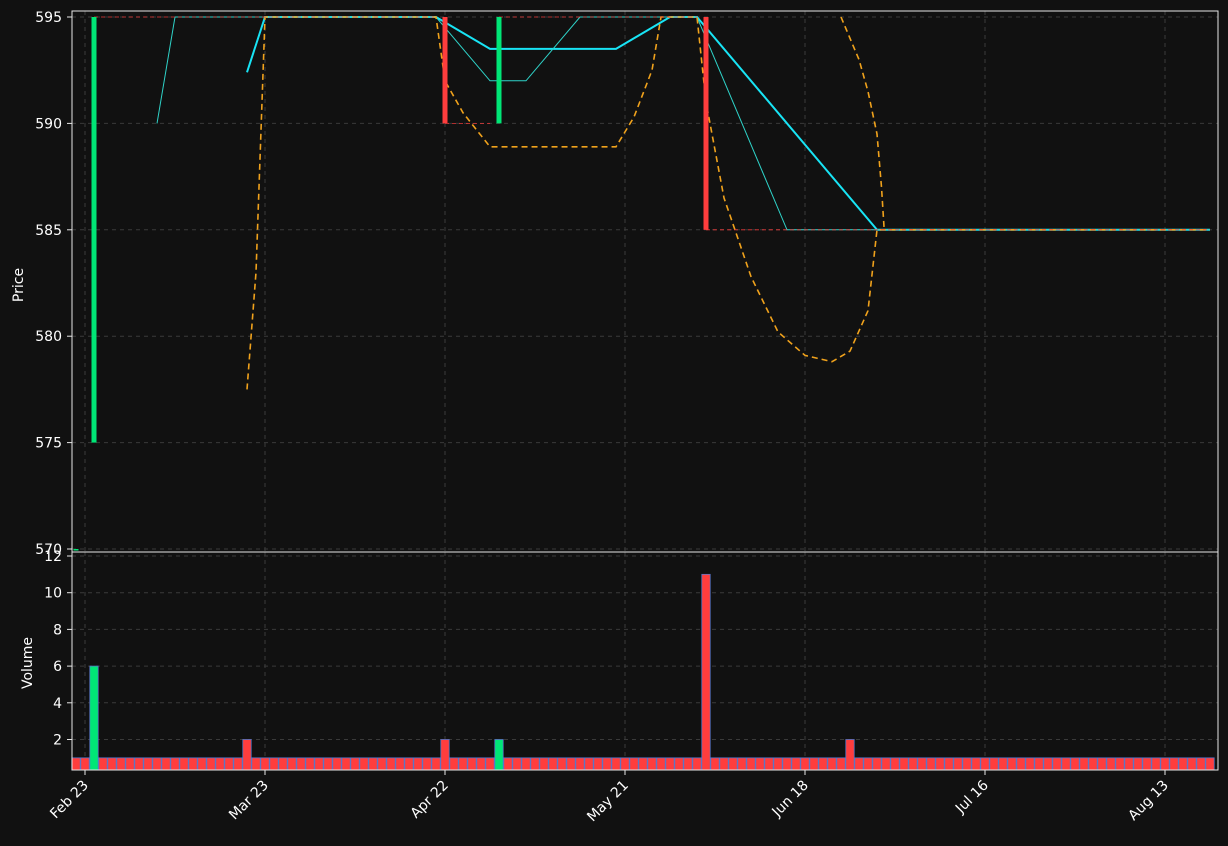 This screenshot has height=846, width=1228. I want to click on price-y-tick-label: 590, so click(48, 124).